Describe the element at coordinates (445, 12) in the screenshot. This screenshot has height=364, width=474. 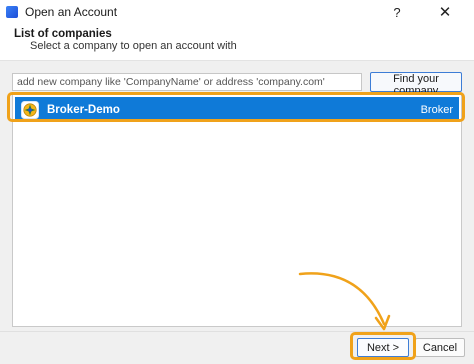
I see `close-icon: ✕` at that location.